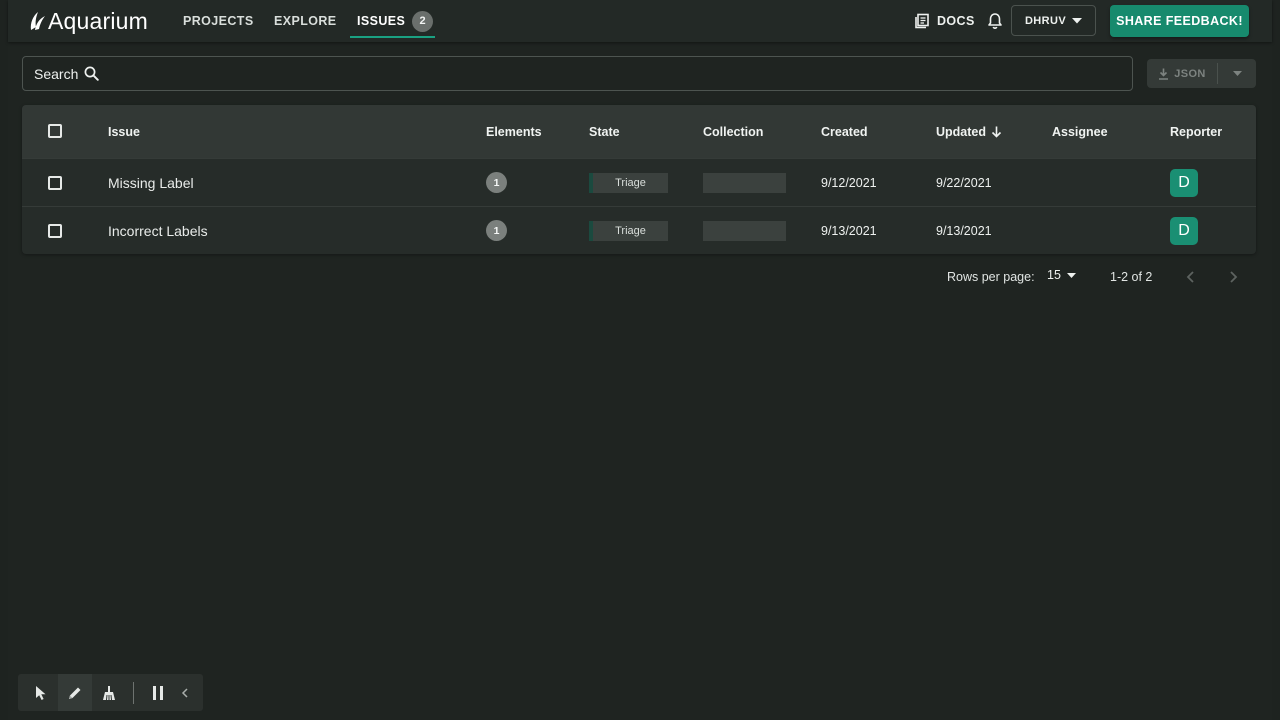 This screenshot has width=1280, height=720. What do you see at coordinates (1131, 277) in the screenshot?
I see `pagination-range: 1-2 of 2` at bounding box center [1131, 277].